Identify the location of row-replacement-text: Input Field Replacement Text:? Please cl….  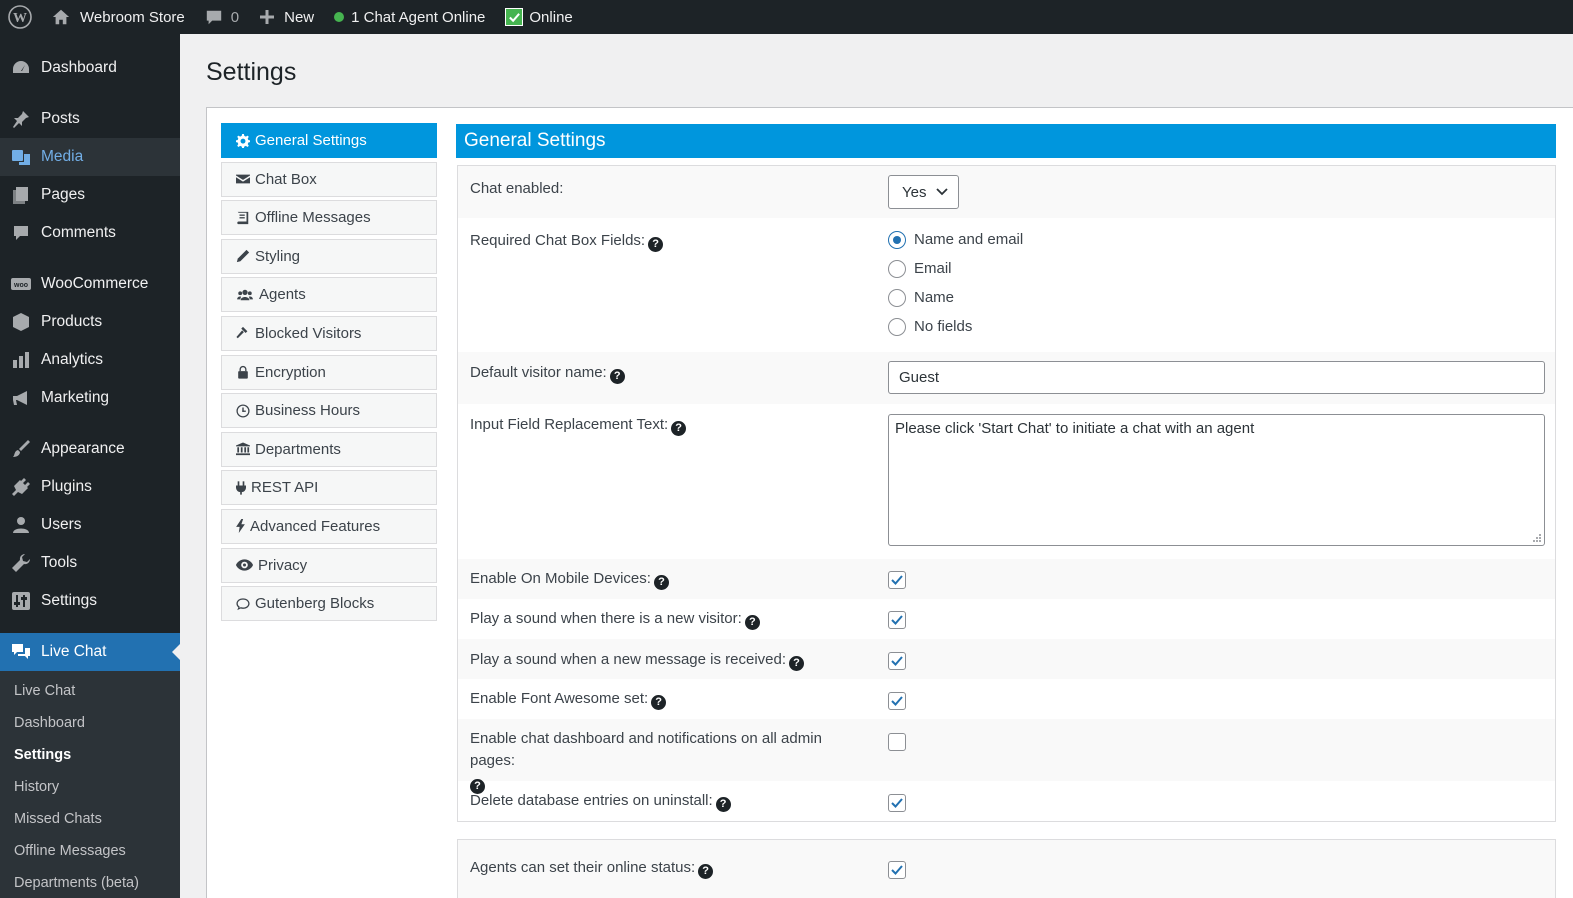
(1006, 481).